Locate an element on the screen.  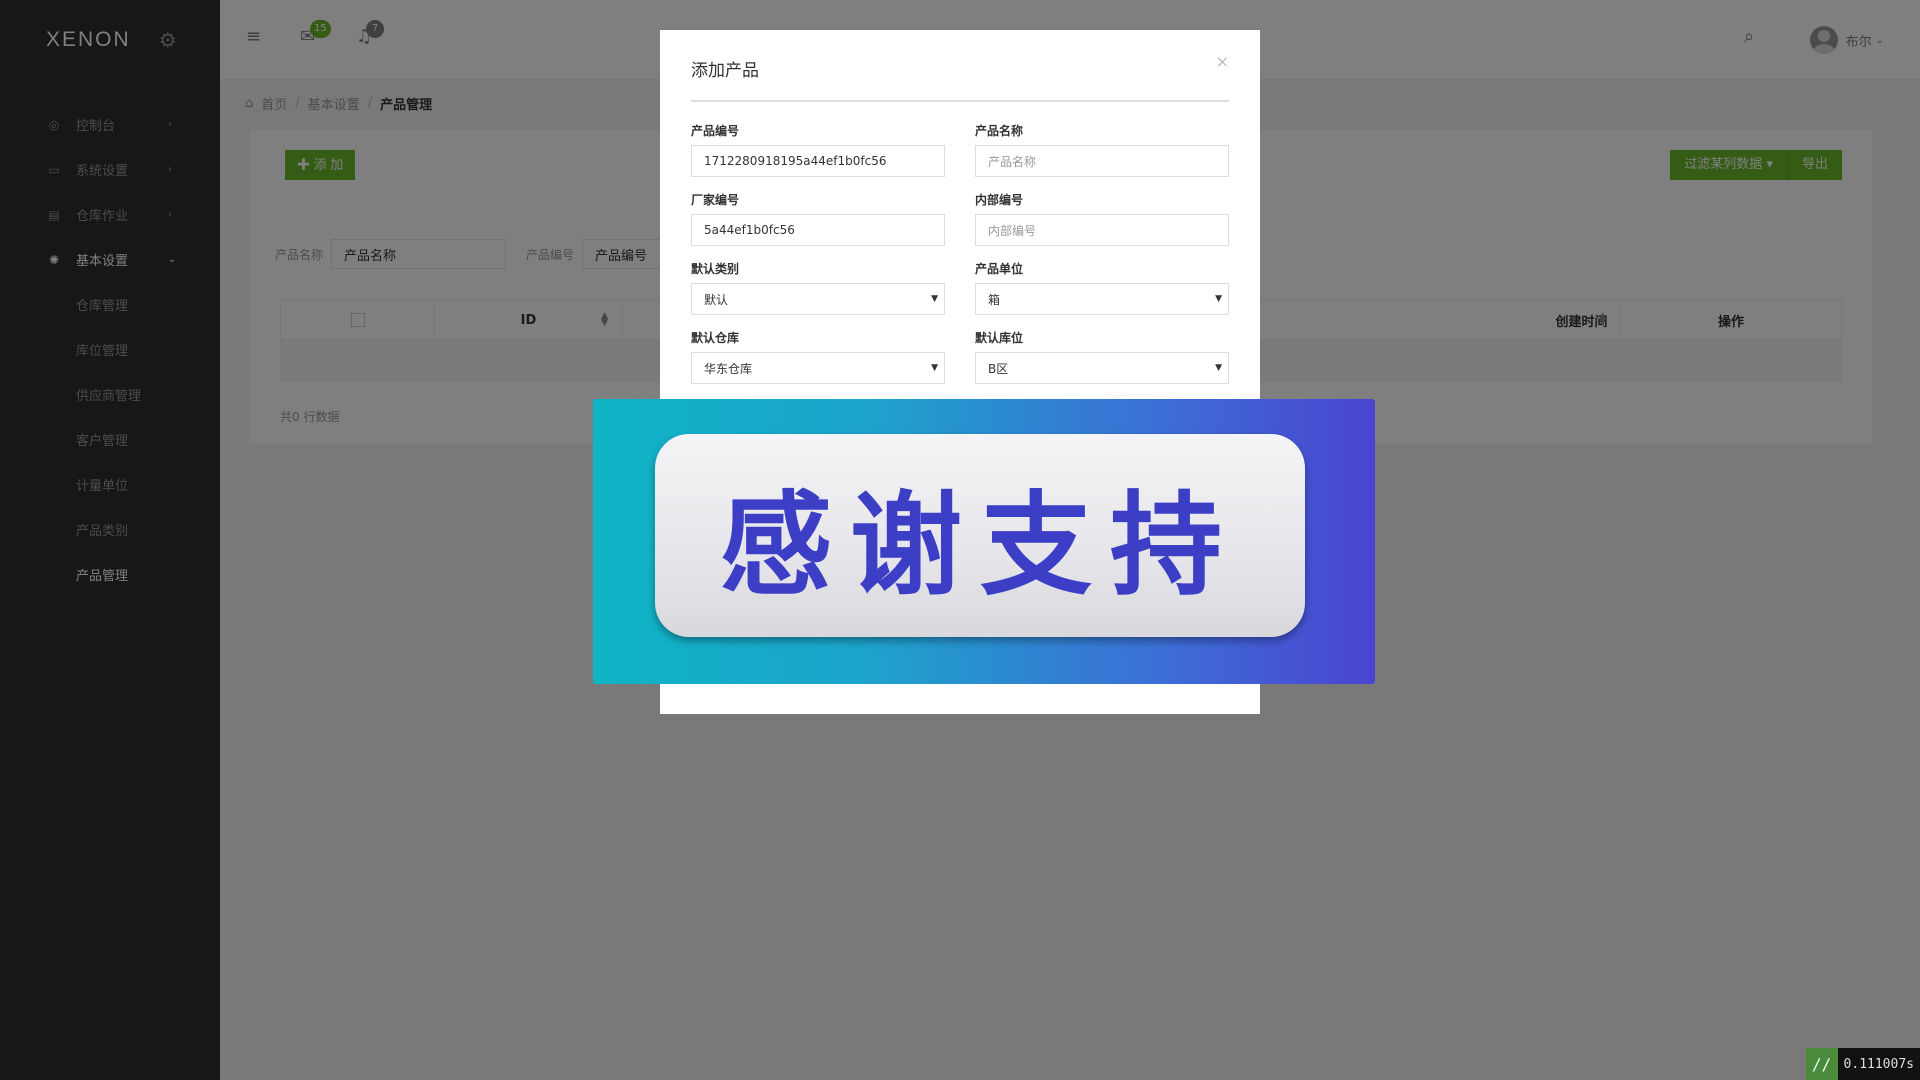
field-label: 默认类别 is located at coordinates (715, 269).